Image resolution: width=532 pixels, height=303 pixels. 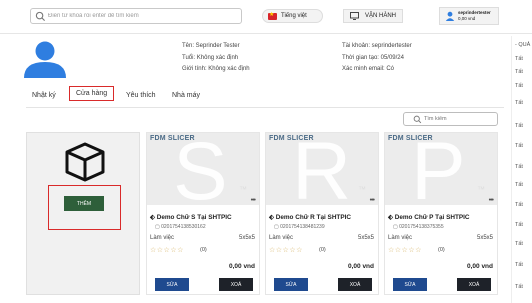 I want to click on user-menu: seprindertester 0,00 vnd, so click(x=469, y=16).